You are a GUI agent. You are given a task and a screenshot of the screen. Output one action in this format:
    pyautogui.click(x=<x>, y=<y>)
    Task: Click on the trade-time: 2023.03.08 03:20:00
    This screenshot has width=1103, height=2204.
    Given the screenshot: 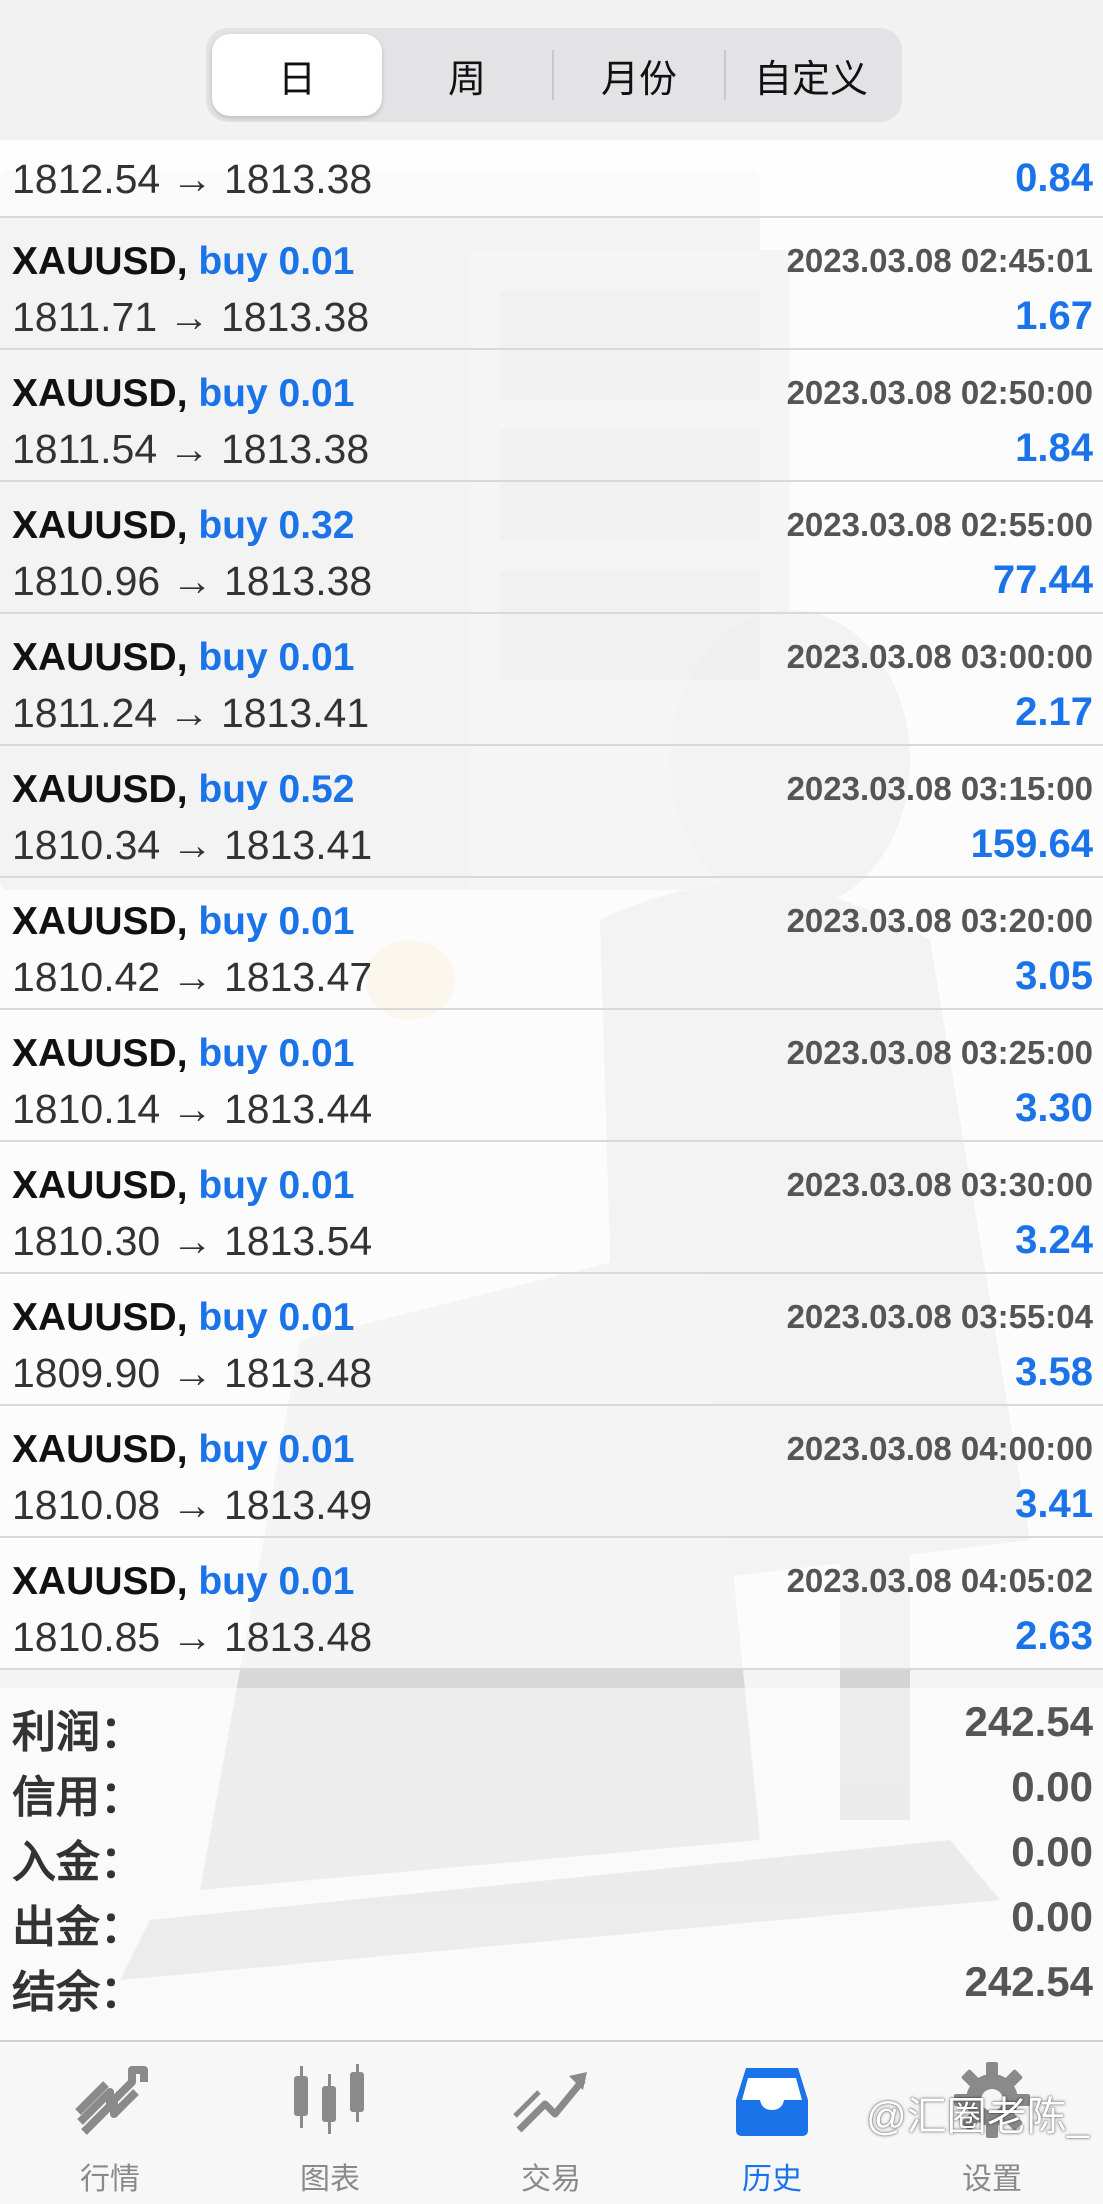 What is the action you would take?
    pyautogui.click(x=939, y=920)
    